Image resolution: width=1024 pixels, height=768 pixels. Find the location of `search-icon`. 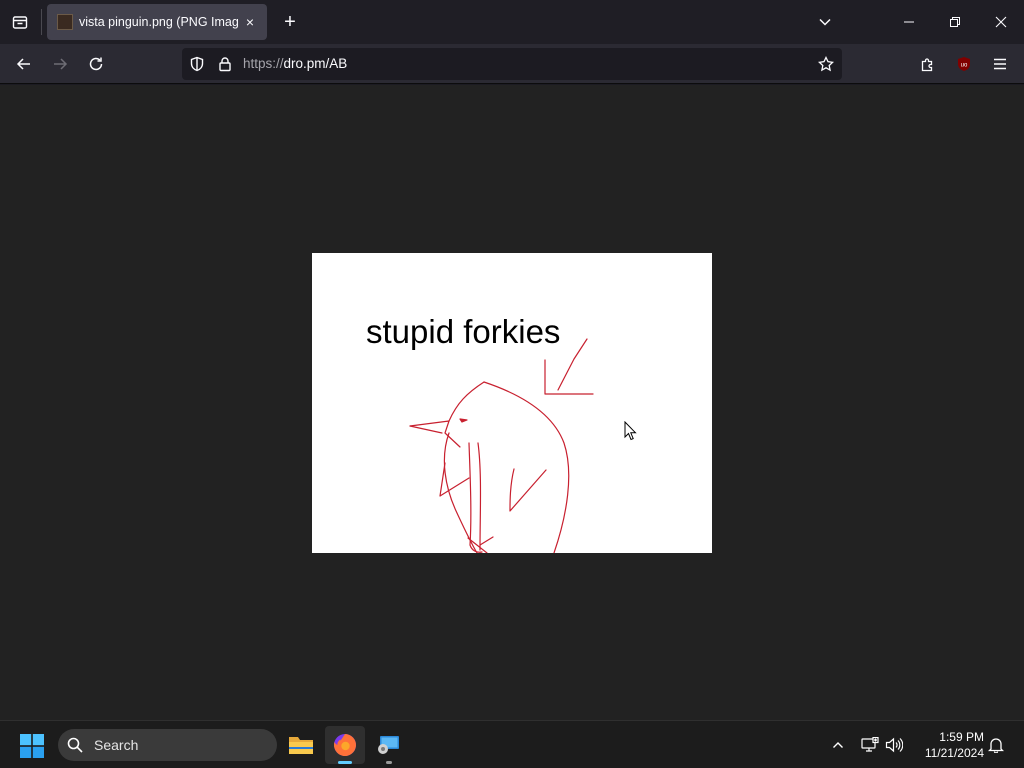

search-icon is located at coordinates (75, 745).